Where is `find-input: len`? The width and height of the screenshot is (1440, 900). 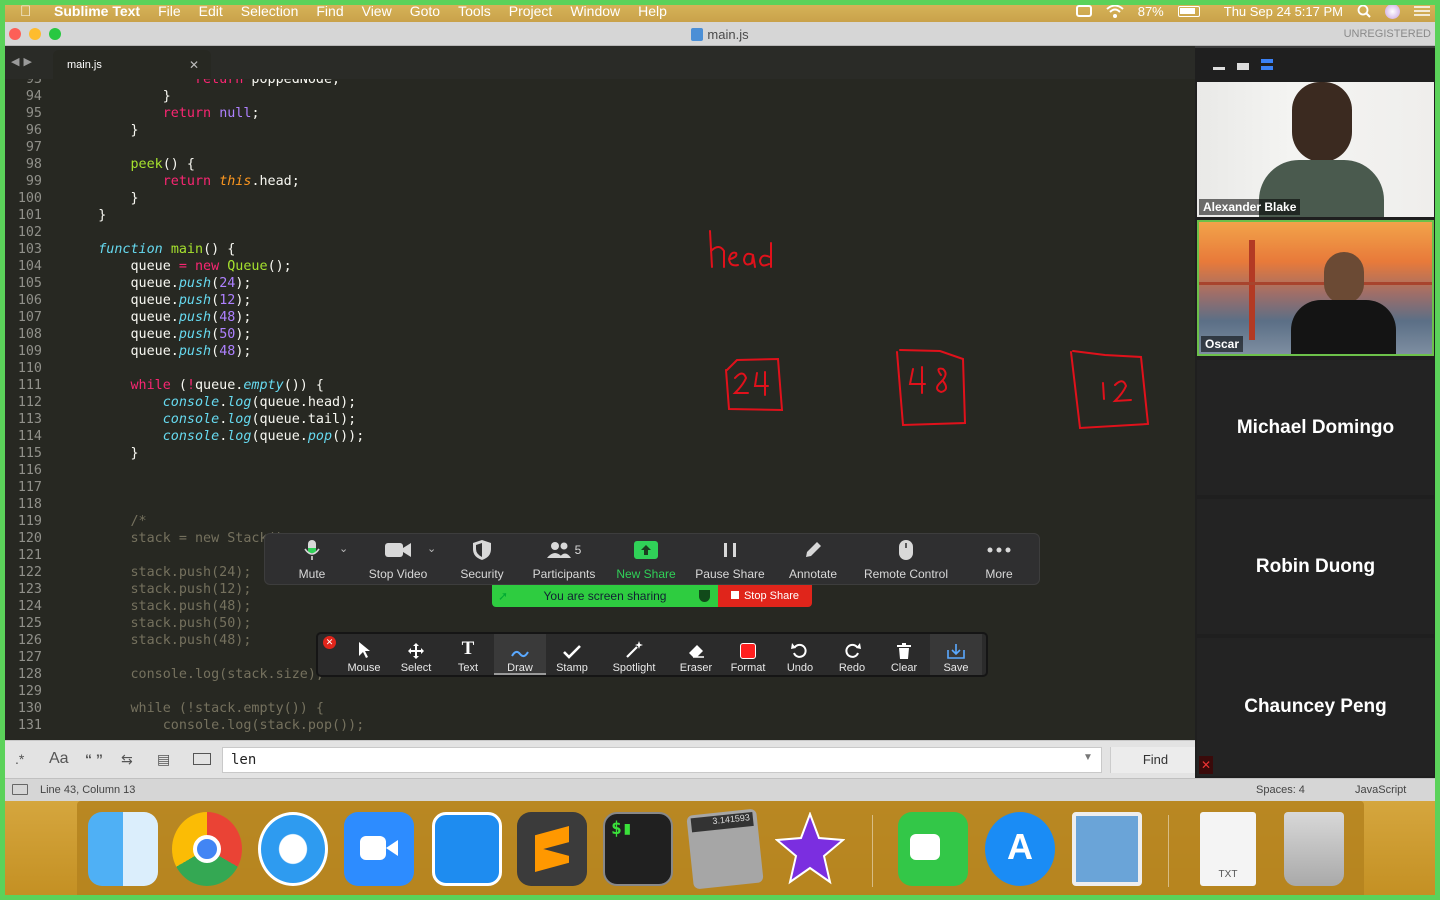
find-input: len is located at coordinates (662, 760).